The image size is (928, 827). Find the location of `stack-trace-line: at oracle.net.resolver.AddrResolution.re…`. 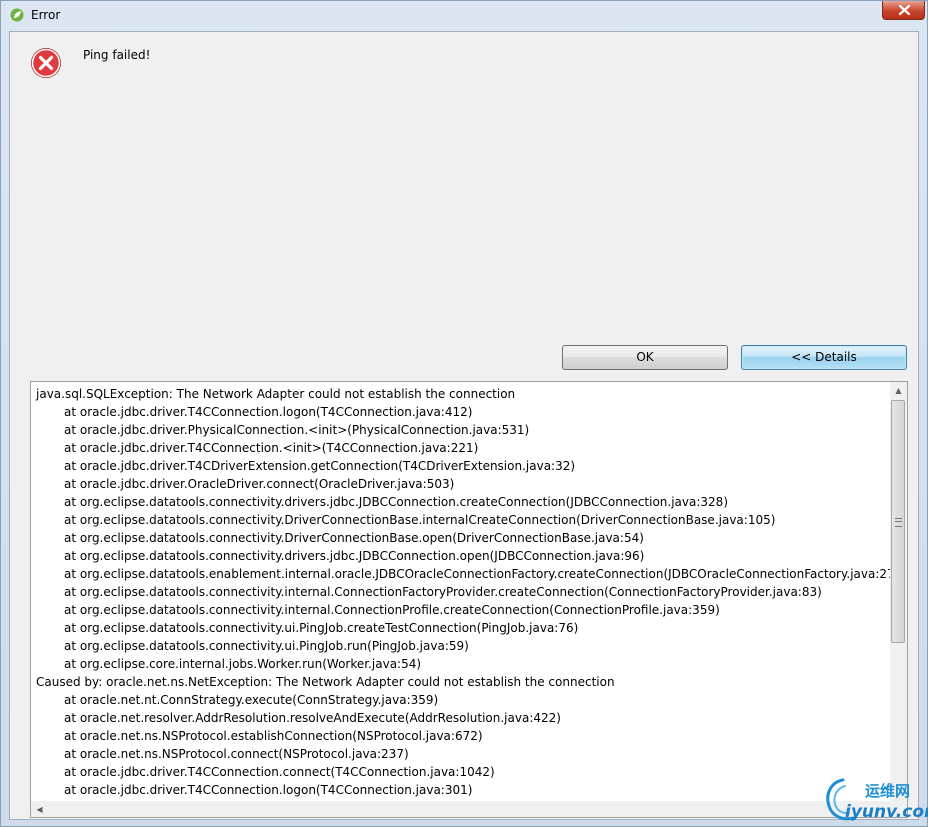

stack-trace-line: at oracle.net.resolver.AddrResolution.re… is located at coordinates (312, 718).